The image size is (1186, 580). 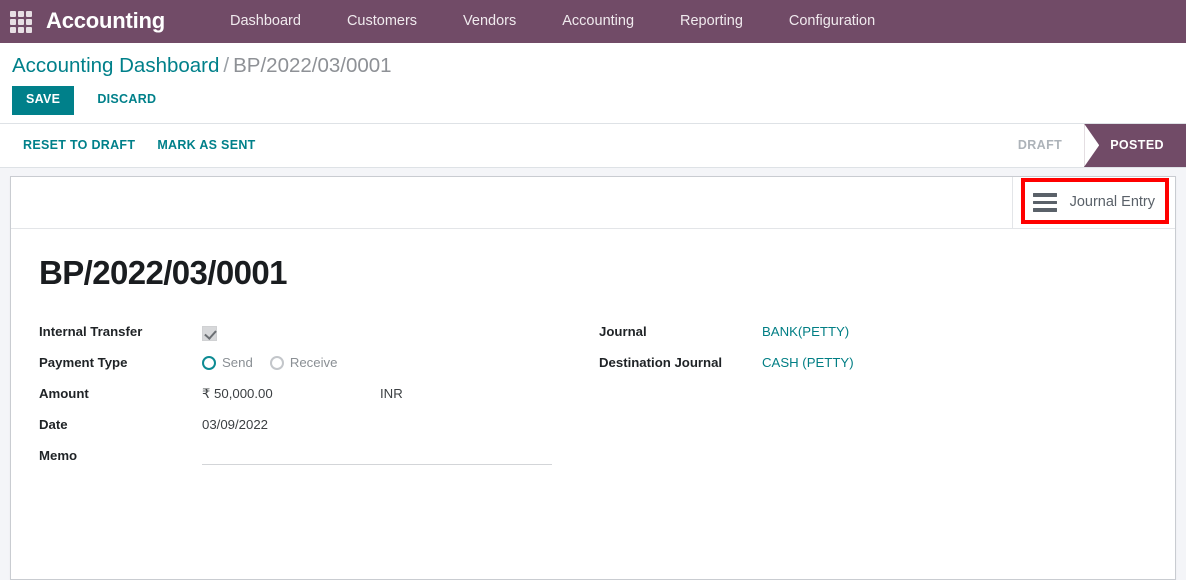 What do you see at coordinates (206, 145) in the screenshot?
I see `mark-as-sent-button: MARK AS SENT` at bounding box center [206, 145].